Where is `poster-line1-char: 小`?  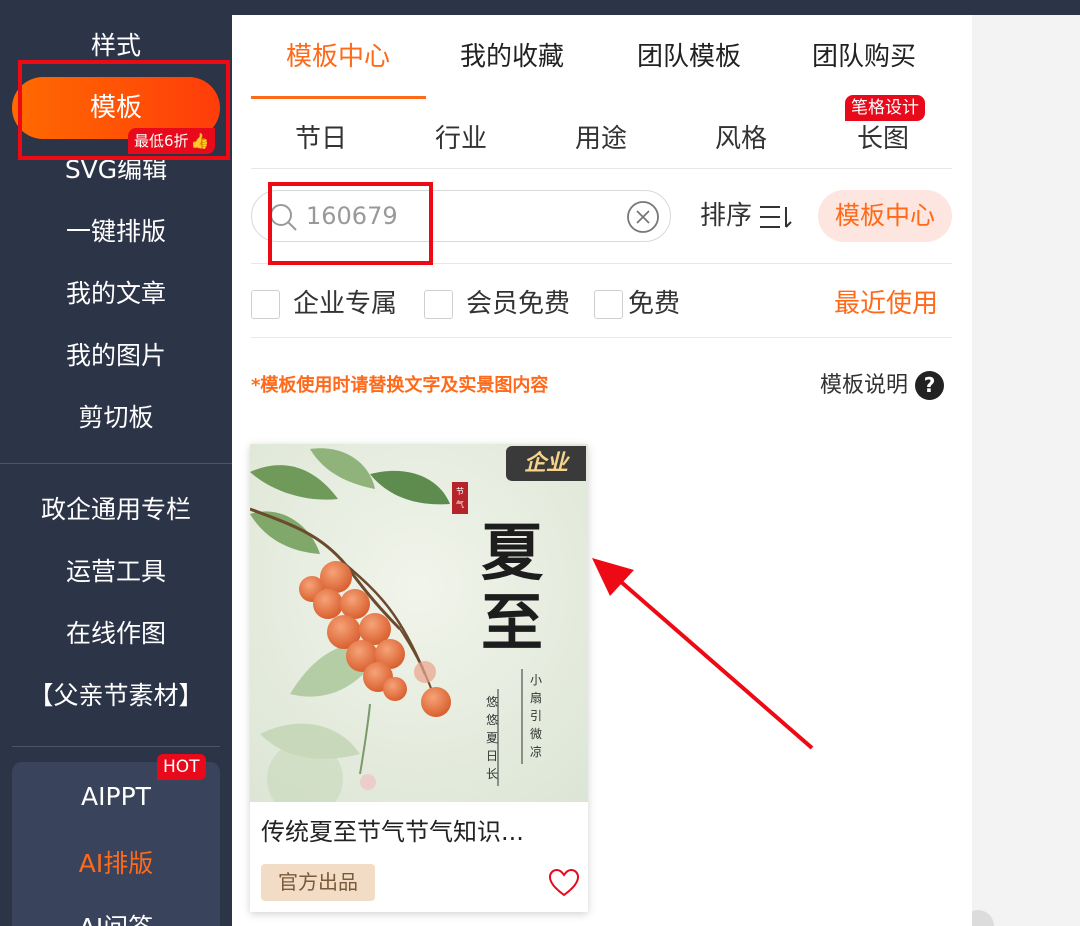 poster-line1-char: 小 is located at coordinates (536, 680).